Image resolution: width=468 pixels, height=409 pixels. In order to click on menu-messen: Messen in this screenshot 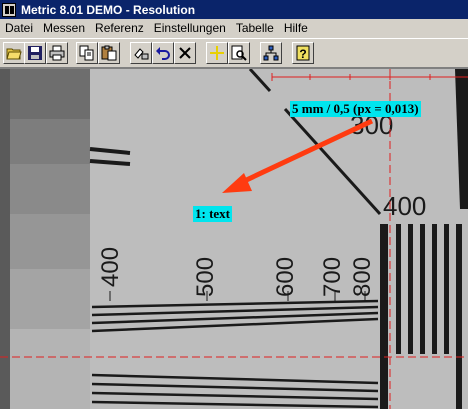, I will do `click(64, 28)`.